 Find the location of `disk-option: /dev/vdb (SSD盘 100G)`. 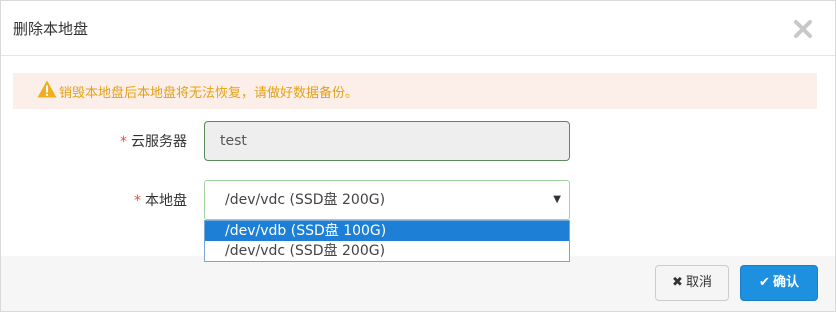

disk-option: /dev/vdb (SSD盘 100G) is located at coordinates (387, 231).